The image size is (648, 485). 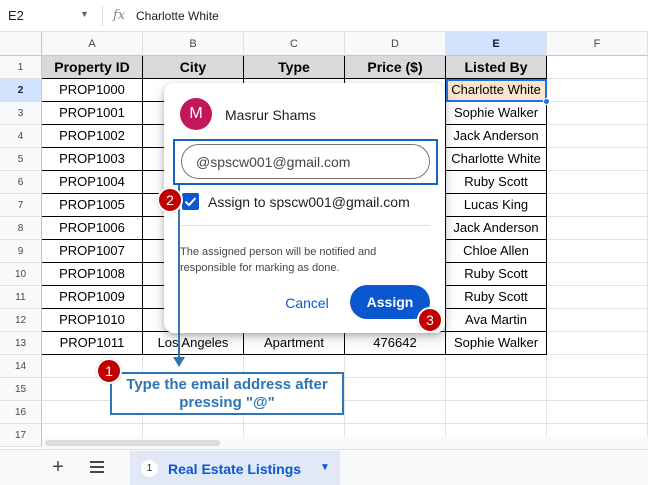 I want to click on column-header-d: D, so click(x=395, y=44).